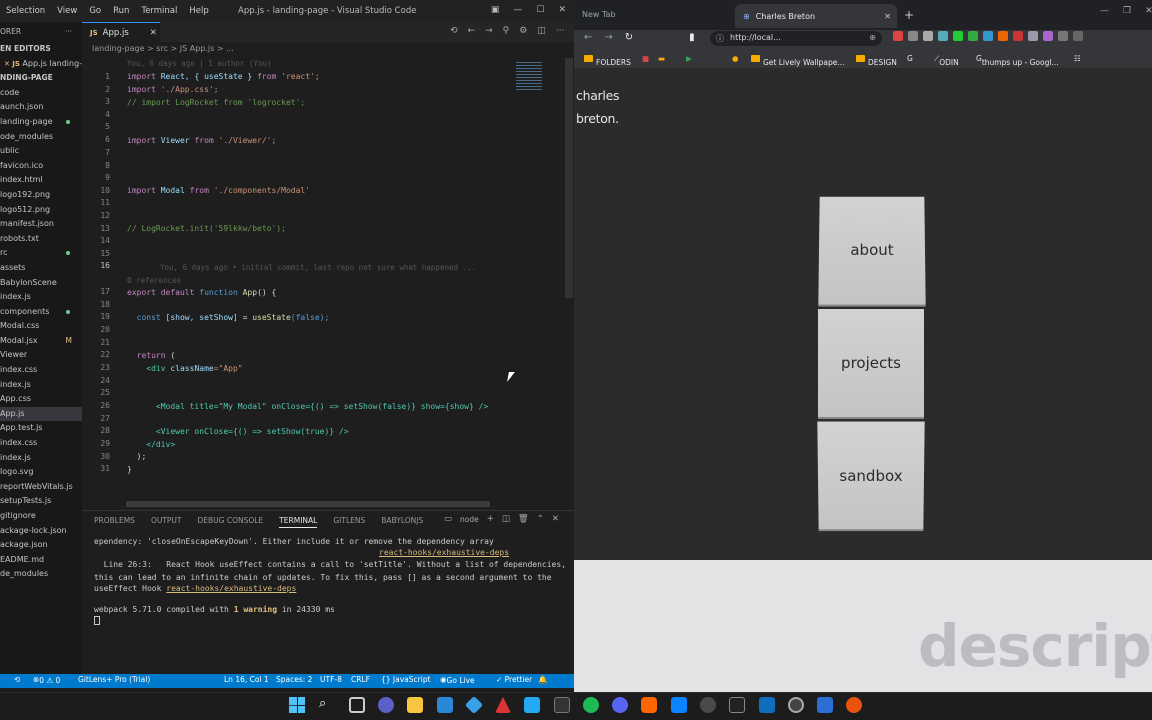  Describe the element at coordinates (114, 522) in the screenshot. I see `tab-problems: PROBLEMS` at that location.